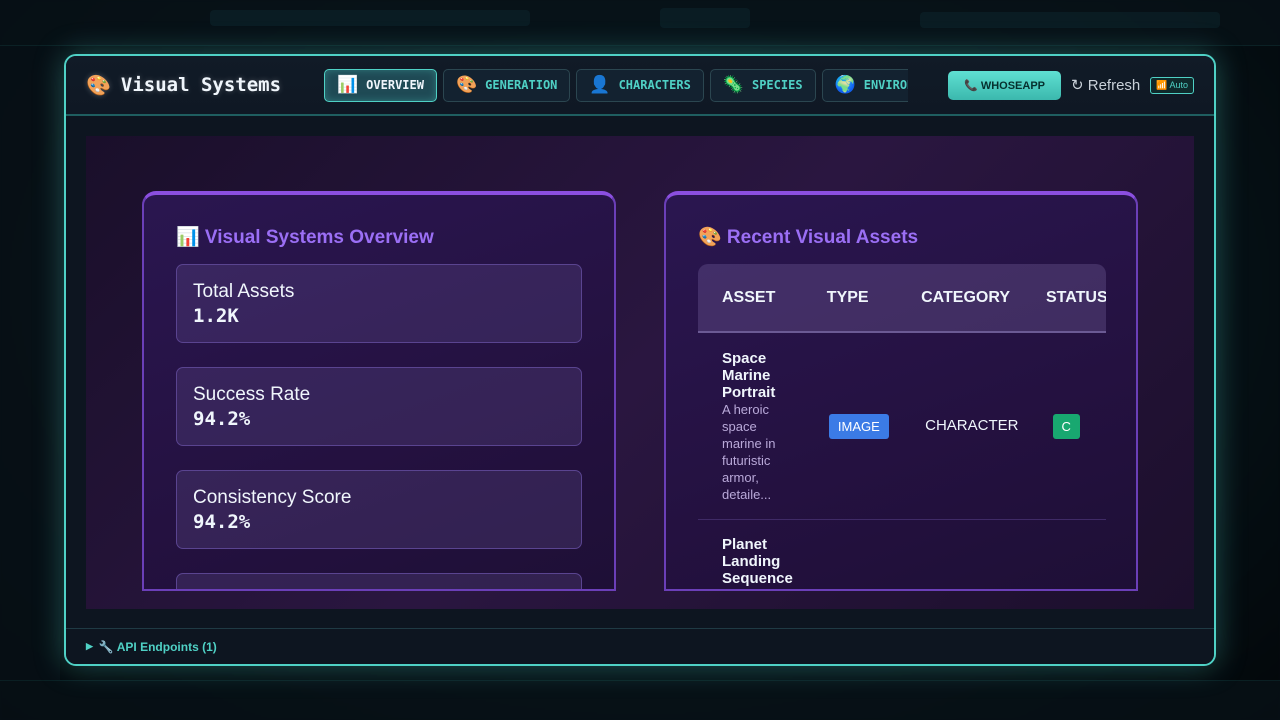  What do you see at coordinates (379, 406) in the screenshot?
I see `stat-success-rate: Success Rate 94.2%` at bounding box center [379, 406].